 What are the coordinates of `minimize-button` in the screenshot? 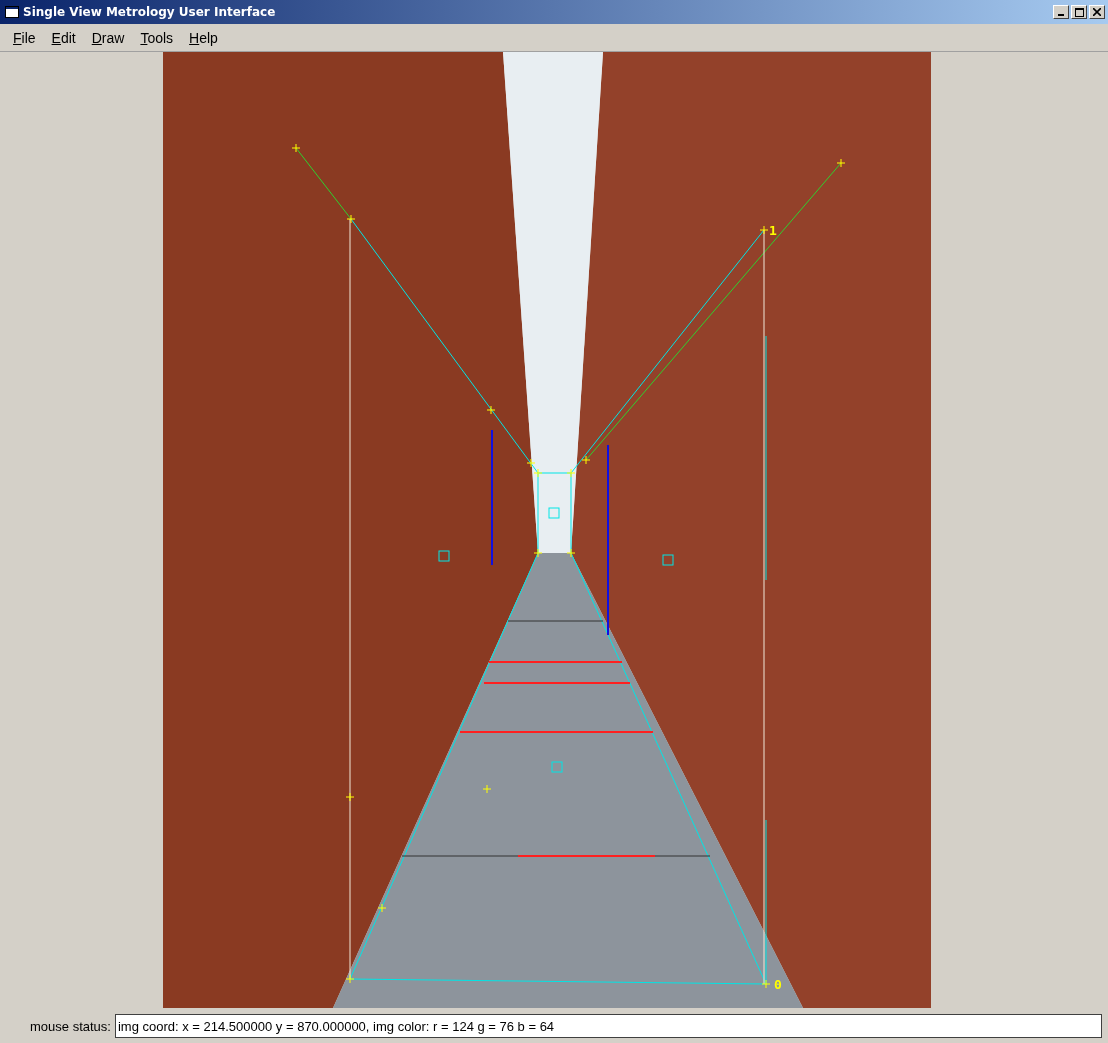 It's located at (1061, 12).